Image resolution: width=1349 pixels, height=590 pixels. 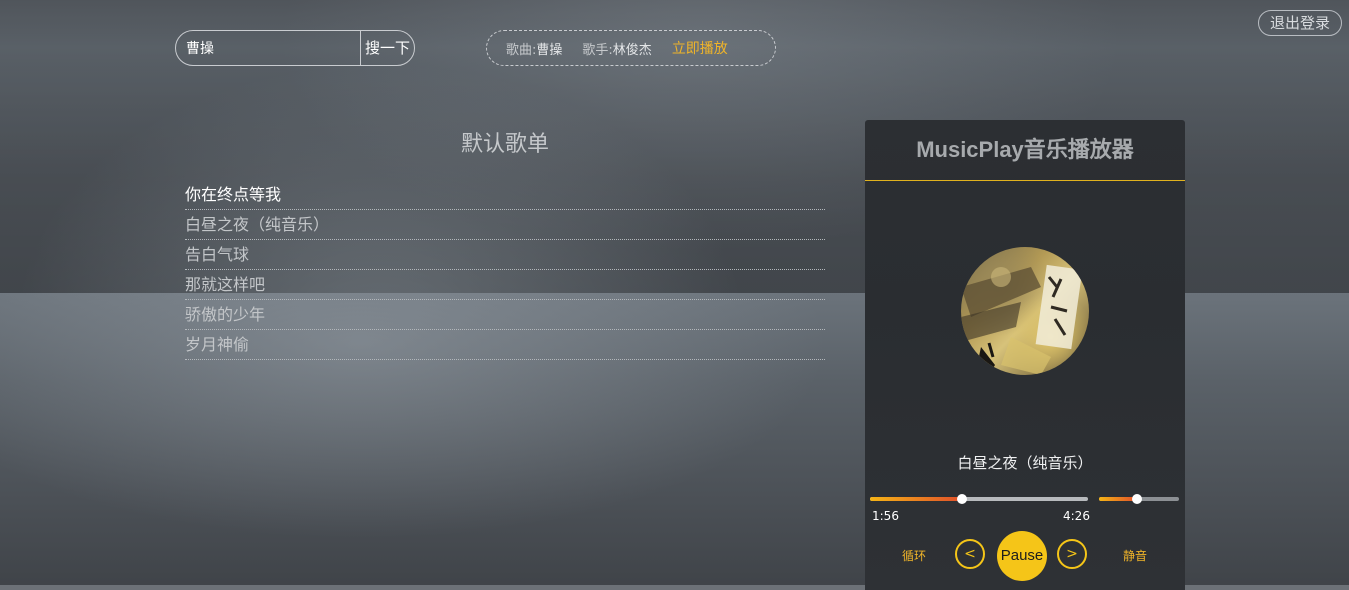 I want to click on volume-handle, so click(x=1137, y=499).